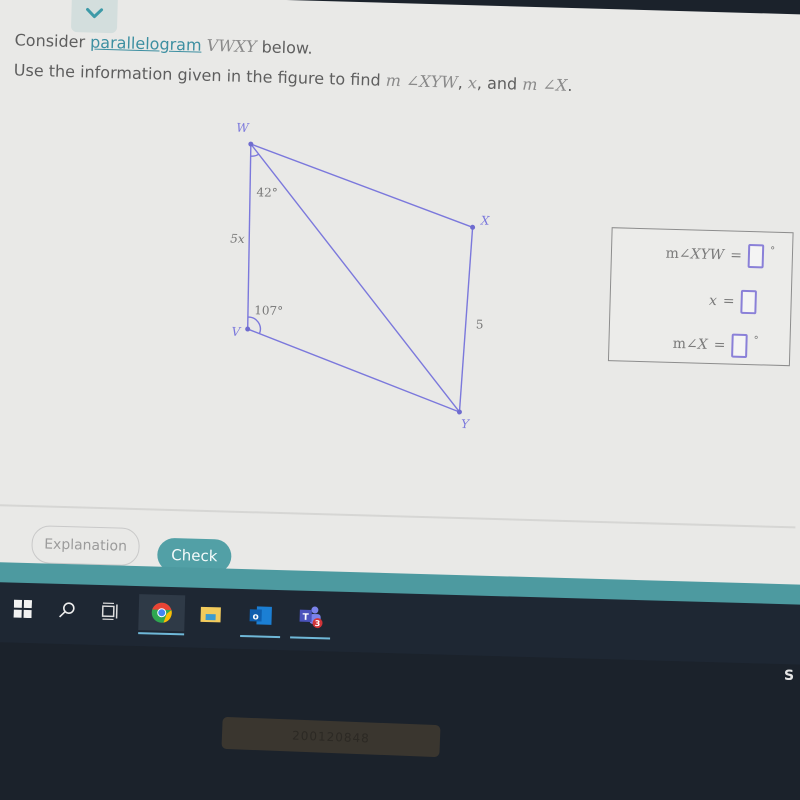  Describe the element at coordinates (249, 237) in the screenshot. I see `side-vw` at that location.